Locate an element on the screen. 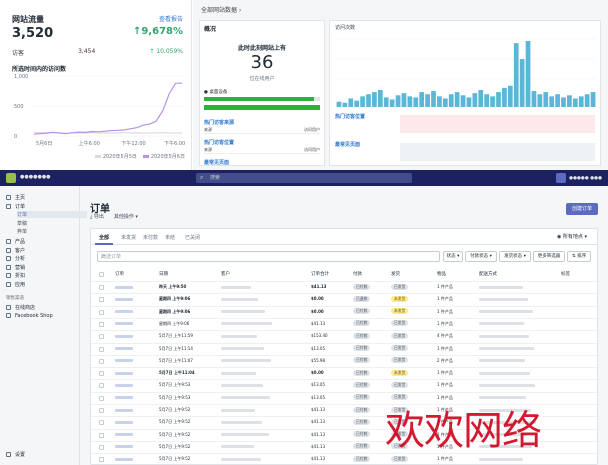  tab-0: 全部 is located at coordinates (104, 237).